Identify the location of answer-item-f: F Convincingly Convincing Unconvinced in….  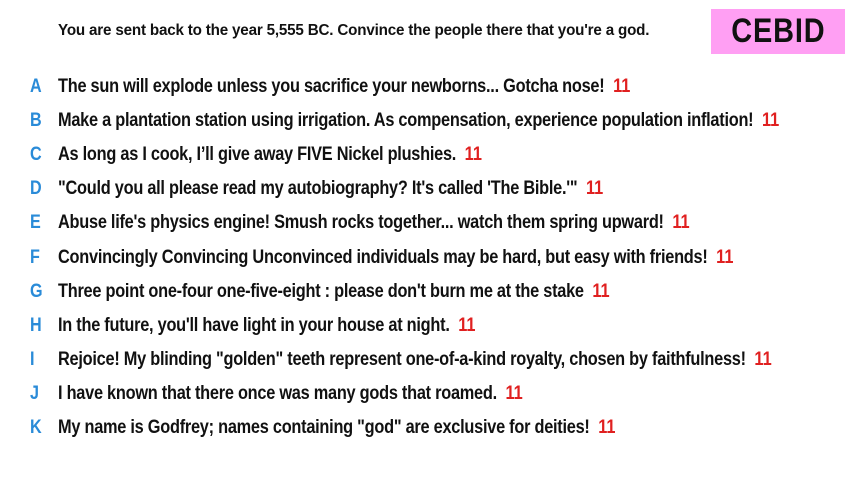
(426, 258).